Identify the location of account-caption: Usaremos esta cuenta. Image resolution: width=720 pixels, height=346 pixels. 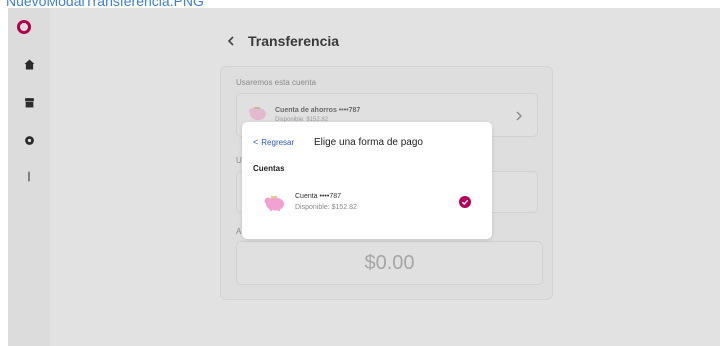
(276, 82).